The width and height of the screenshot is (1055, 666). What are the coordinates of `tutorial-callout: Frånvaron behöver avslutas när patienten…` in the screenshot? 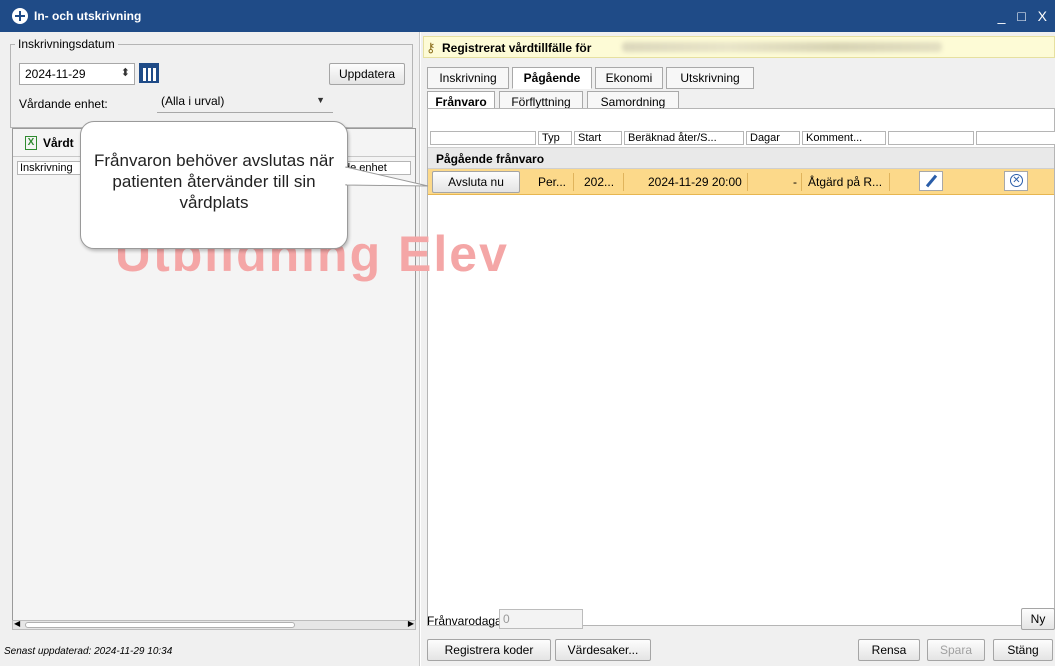 It's located at (214, 185).